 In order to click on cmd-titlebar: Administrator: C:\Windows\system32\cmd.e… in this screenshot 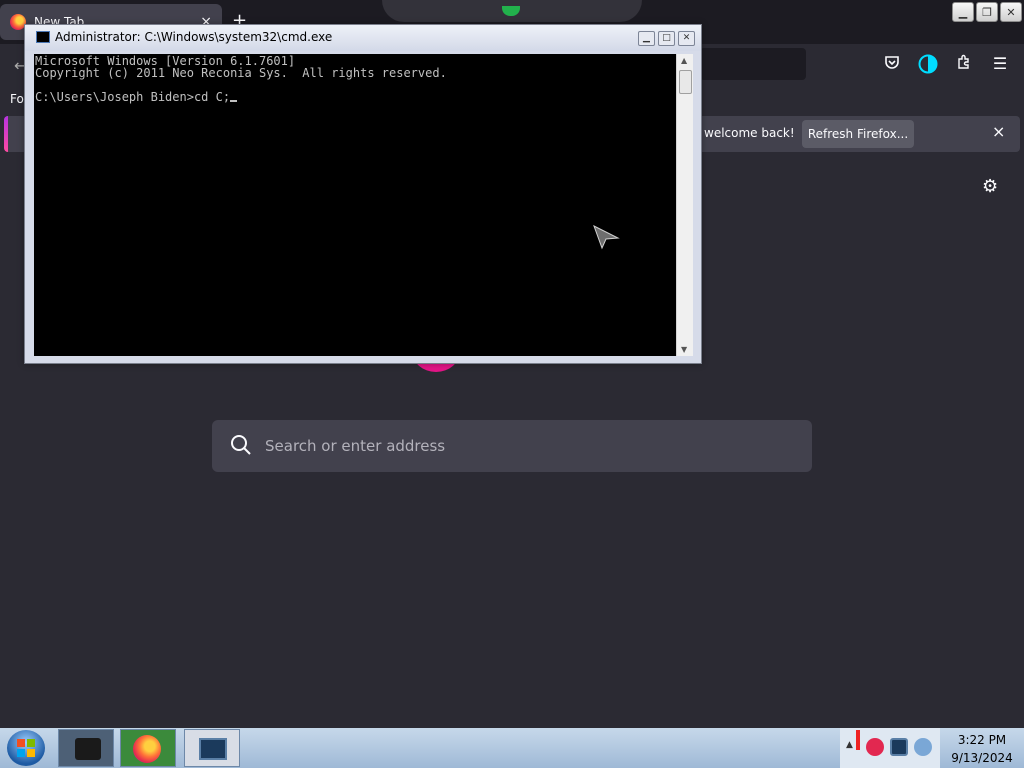, I will do `click(363, 38)`.